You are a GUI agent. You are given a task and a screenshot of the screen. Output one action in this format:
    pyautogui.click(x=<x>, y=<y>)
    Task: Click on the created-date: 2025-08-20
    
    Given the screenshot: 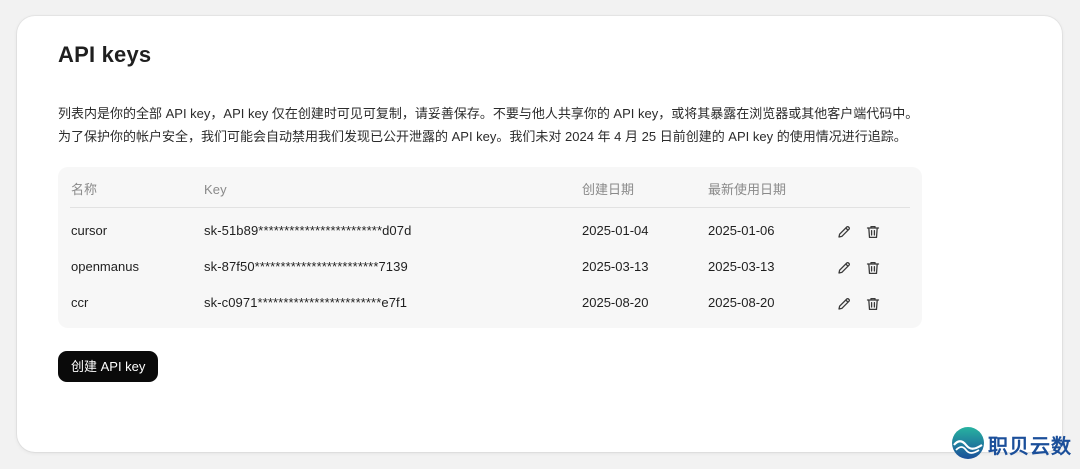 What is the action you would take?
    pyautogui.click(x=615, y=302)
    